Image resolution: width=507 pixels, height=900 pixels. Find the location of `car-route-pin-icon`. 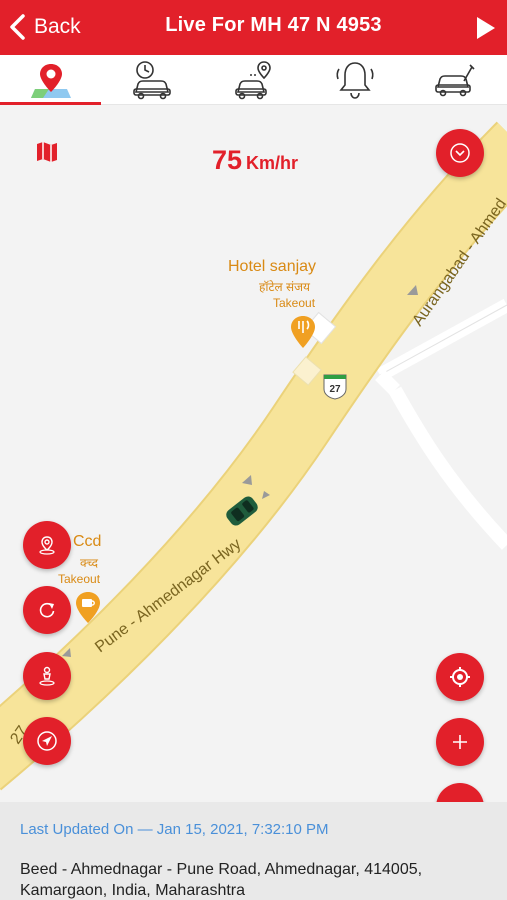

car-route-pin-icon is located at coordinates (252, 79).